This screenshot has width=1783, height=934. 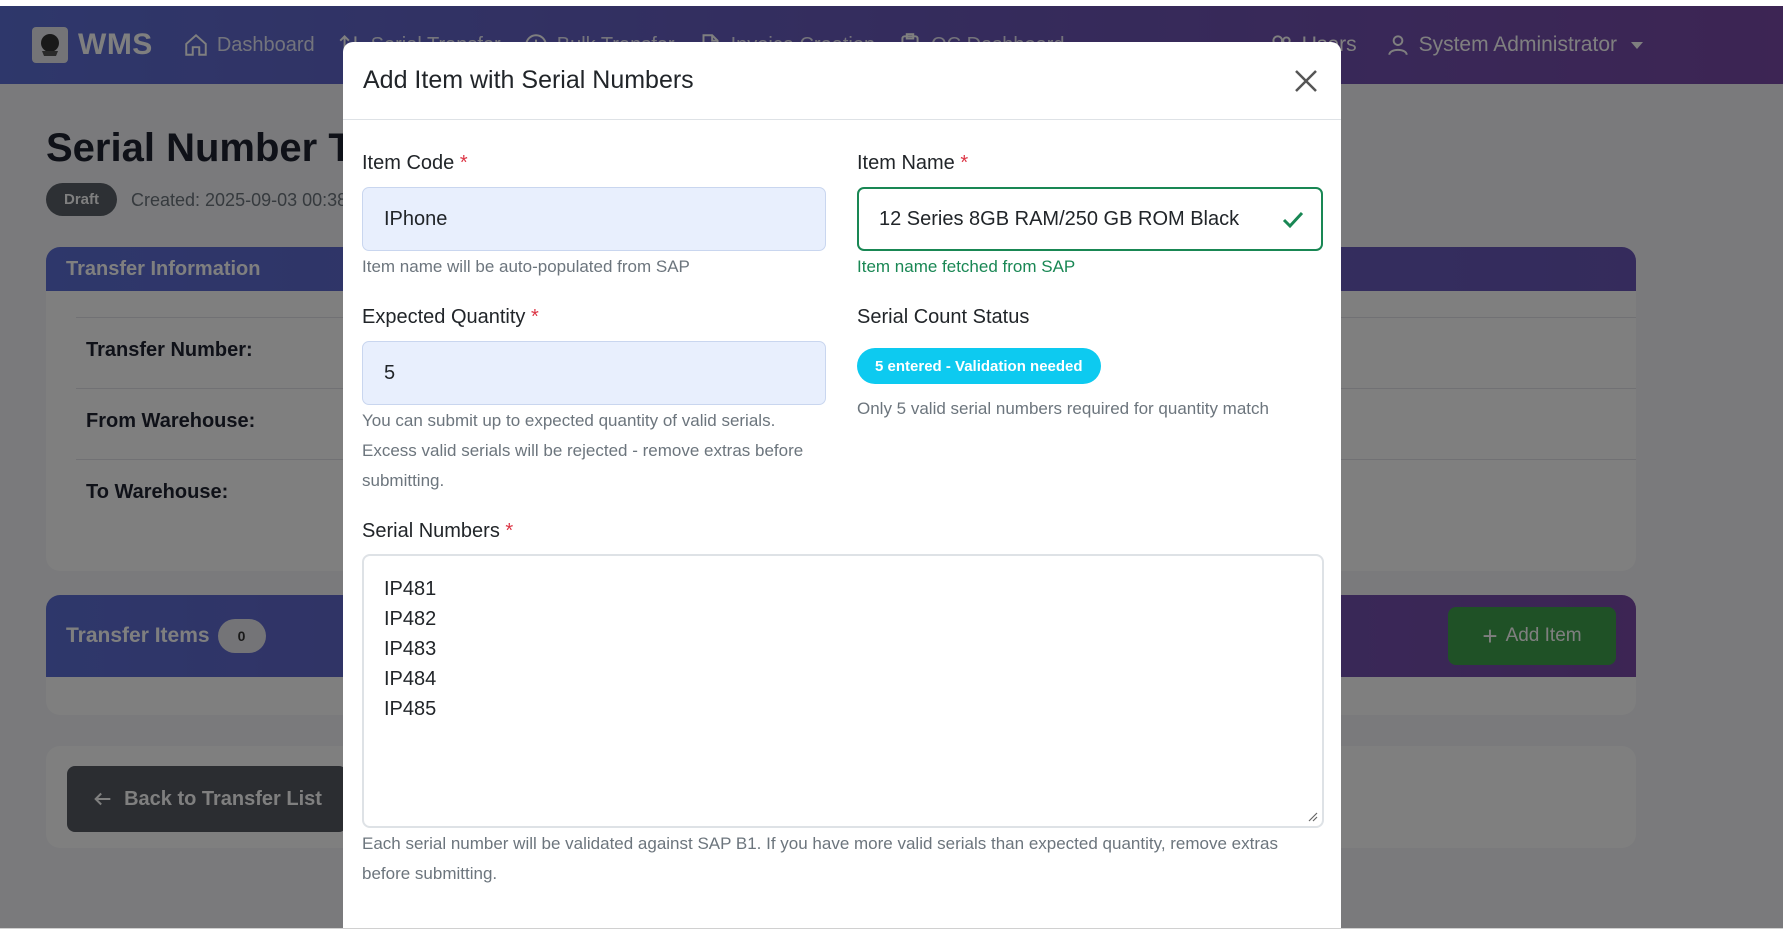 I want to click on expected-quantity-value: 5, so click(x=390, y=372).